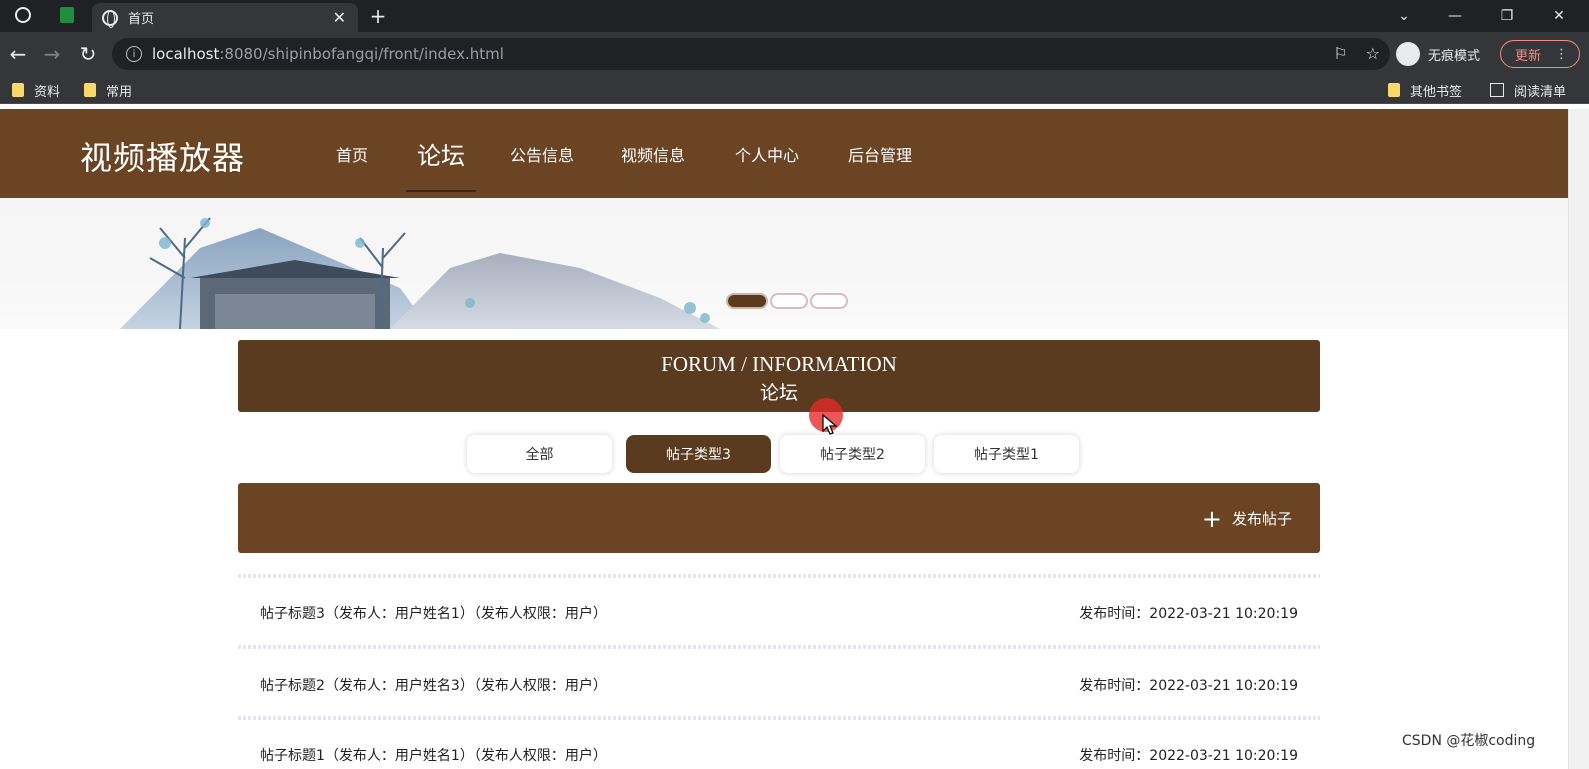 The height and width of the screenshot is (769, 1589). I want to click on forum-section-title: FORUM / INFORMATION 论坛, so click(779, 376).